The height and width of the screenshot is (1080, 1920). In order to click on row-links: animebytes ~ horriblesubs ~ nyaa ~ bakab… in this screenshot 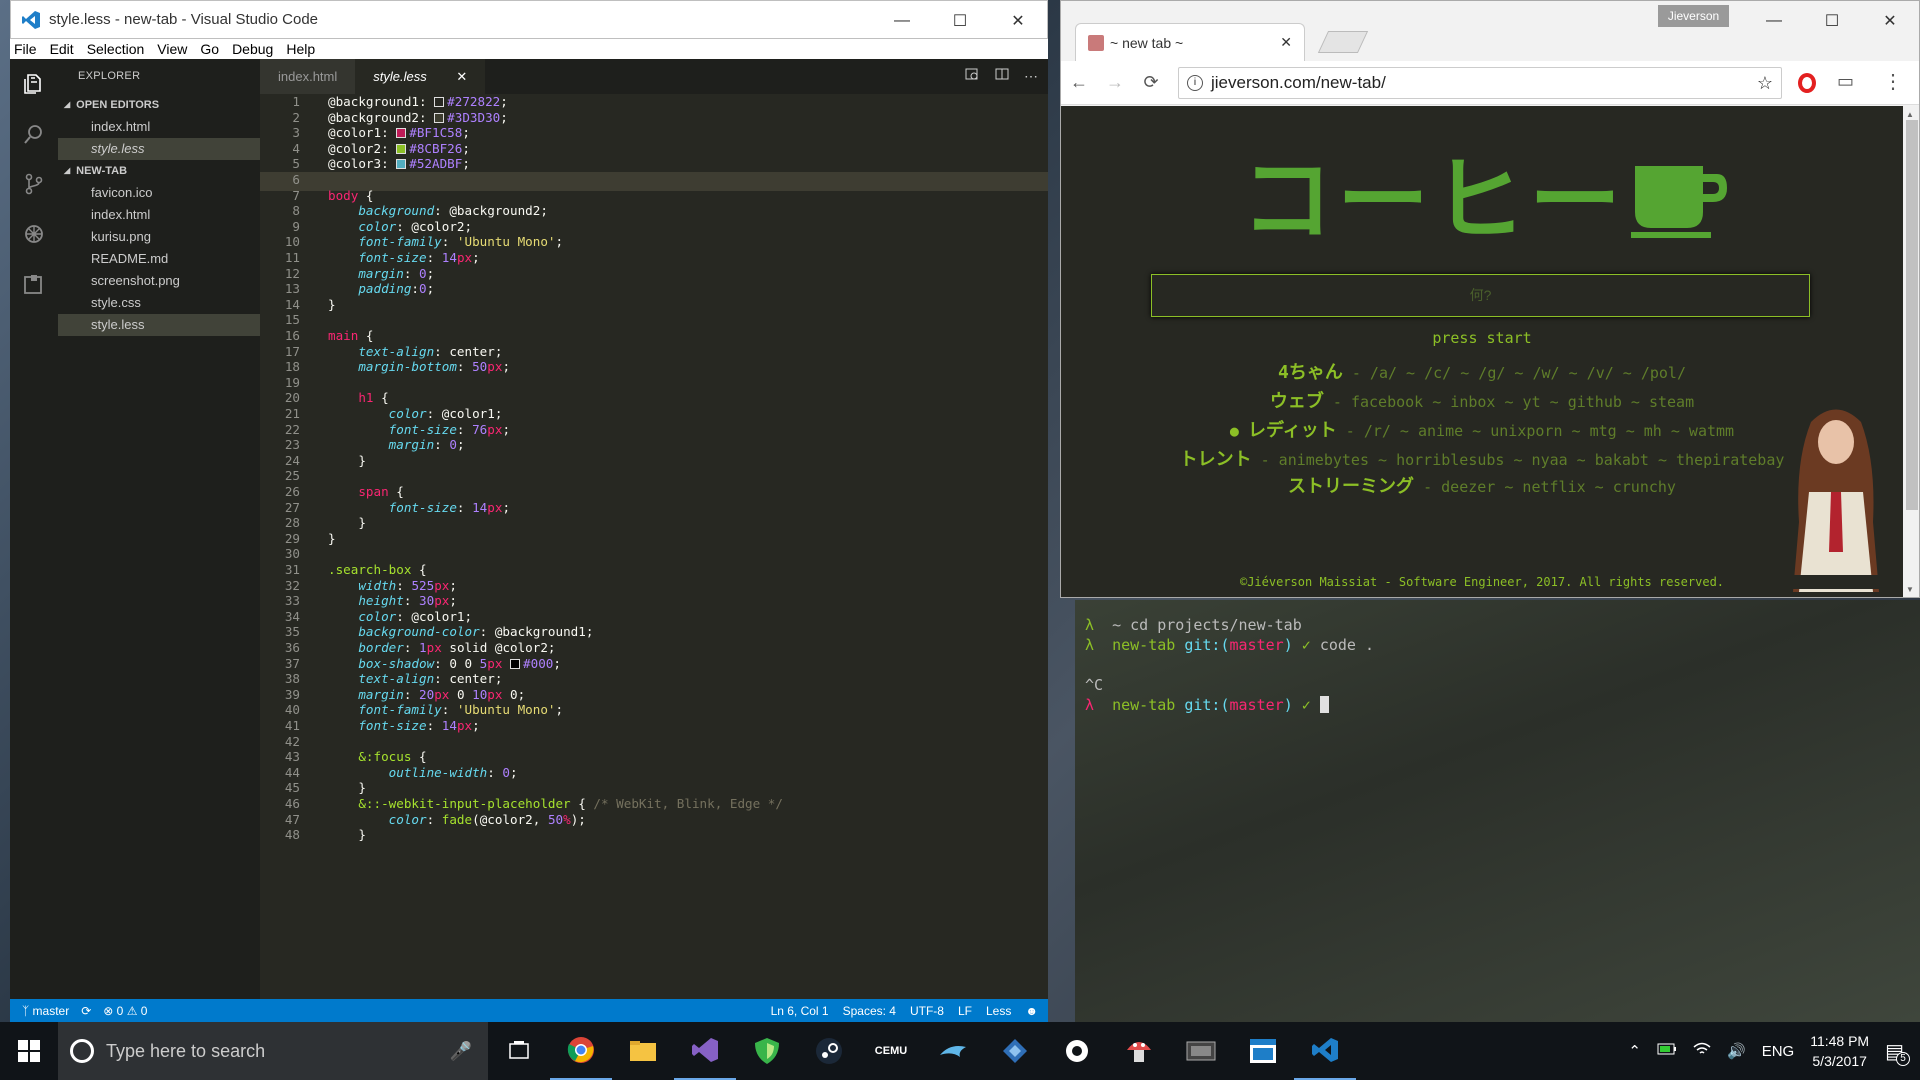, I will do `click(1532, 460)`.